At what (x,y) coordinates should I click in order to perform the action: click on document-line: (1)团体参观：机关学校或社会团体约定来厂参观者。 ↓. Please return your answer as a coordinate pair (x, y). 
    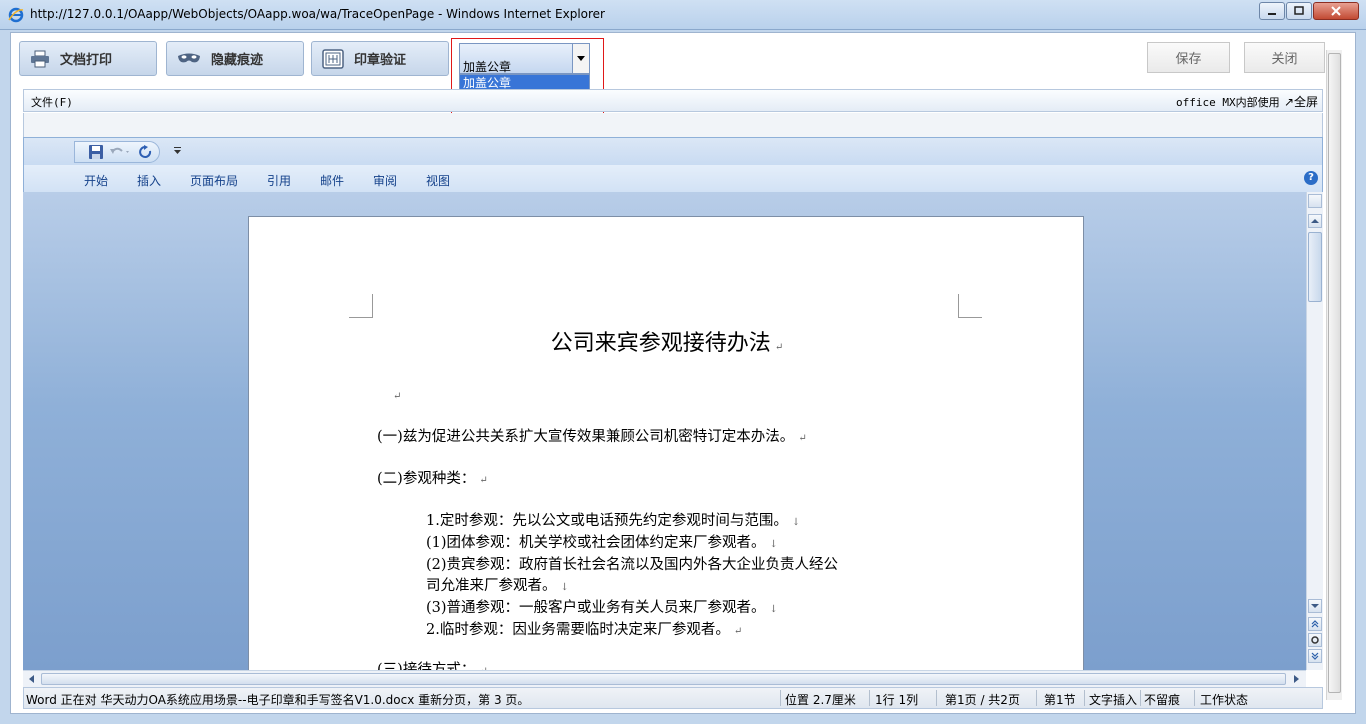
    Looking at the image, I should click on (602, 543).